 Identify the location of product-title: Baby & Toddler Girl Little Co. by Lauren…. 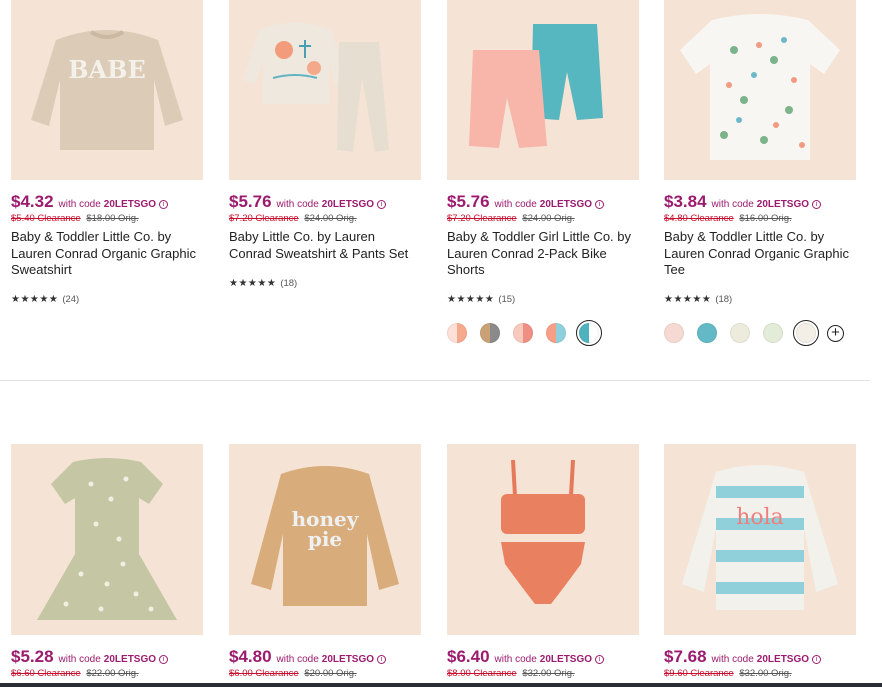
(543, 254).